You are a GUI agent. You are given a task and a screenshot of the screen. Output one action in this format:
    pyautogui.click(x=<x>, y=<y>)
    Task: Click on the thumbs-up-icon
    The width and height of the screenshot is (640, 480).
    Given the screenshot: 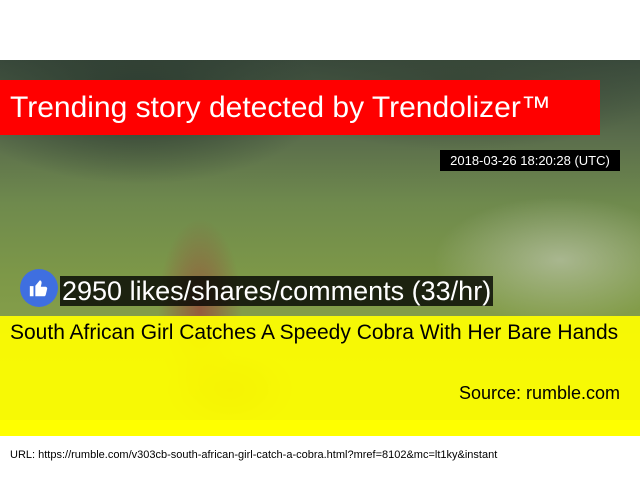 What is the action you would take?
    pyautogui.click(x=39, y=288)
    